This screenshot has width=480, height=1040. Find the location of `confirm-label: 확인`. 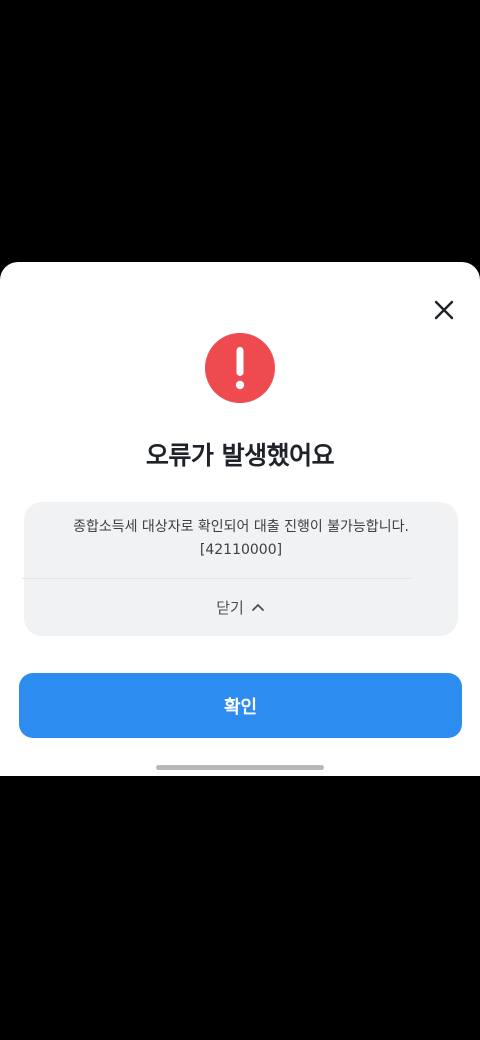

confirm-label: 확인 is located at coordinates (240, 707).